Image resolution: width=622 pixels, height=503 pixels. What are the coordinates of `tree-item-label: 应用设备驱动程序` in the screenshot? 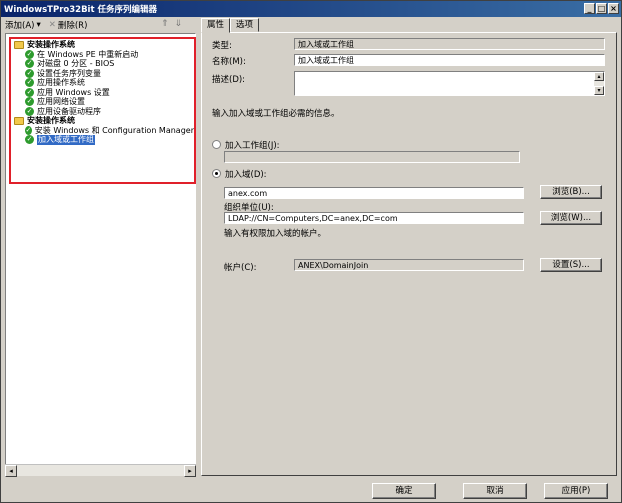 It's located at (69, 111).